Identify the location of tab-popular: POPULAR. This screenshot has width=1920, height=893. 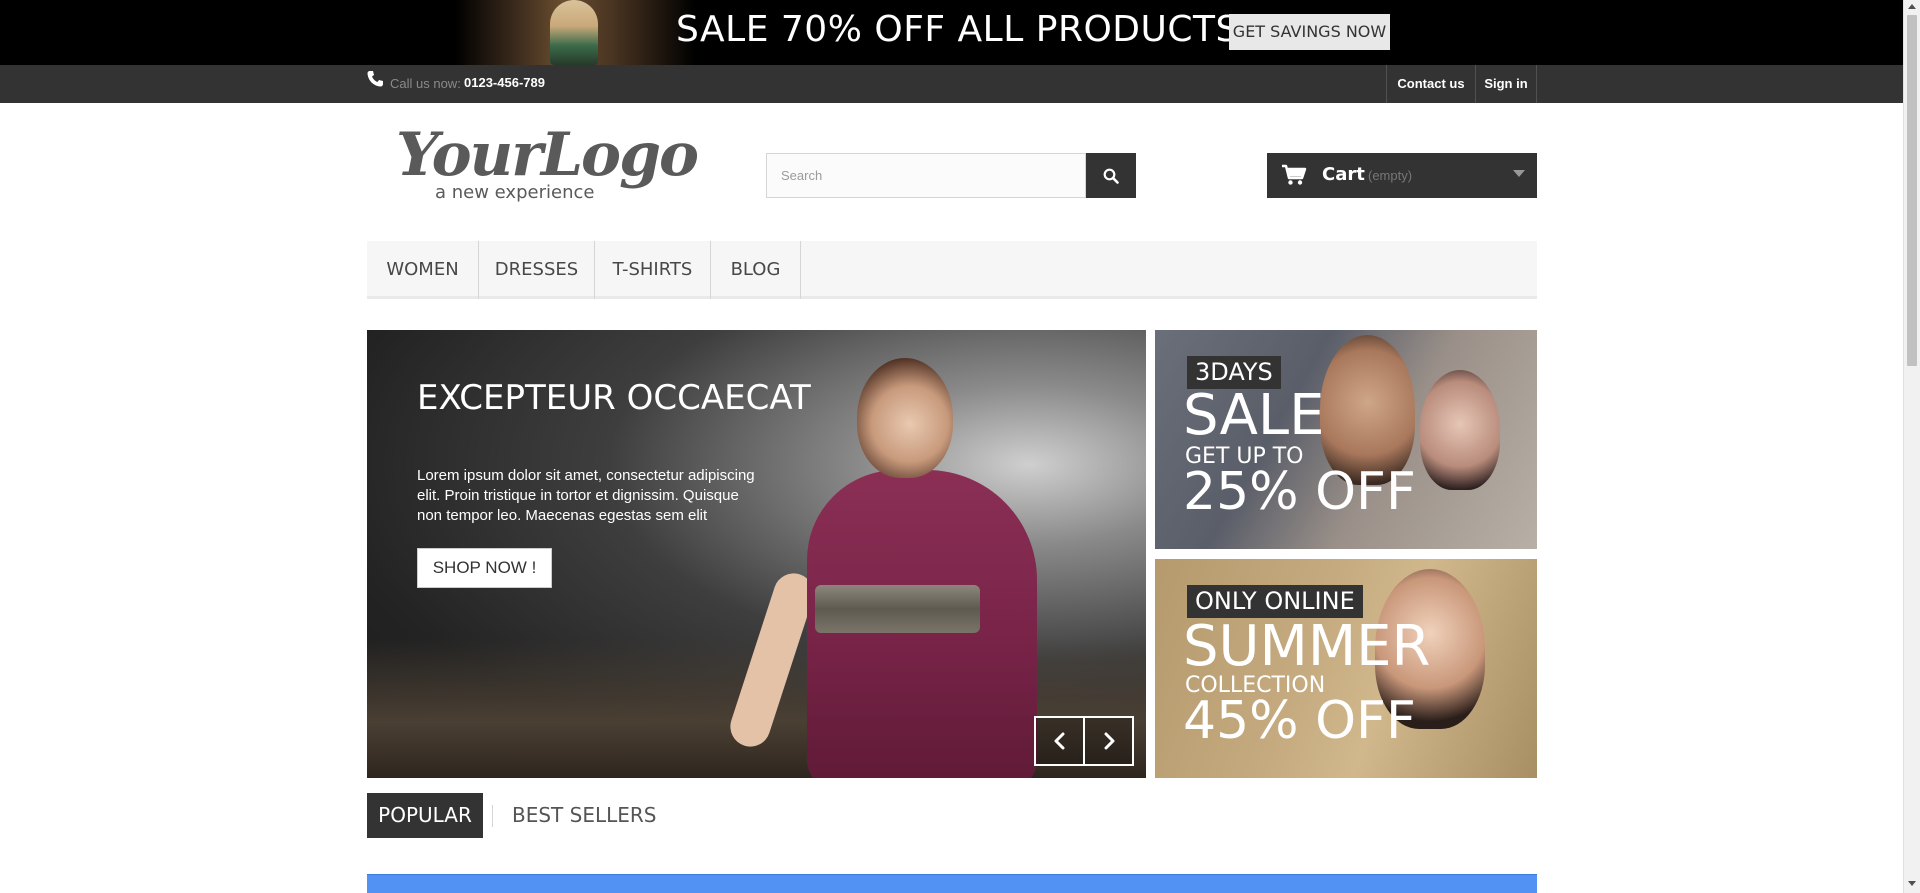
(425, 815).